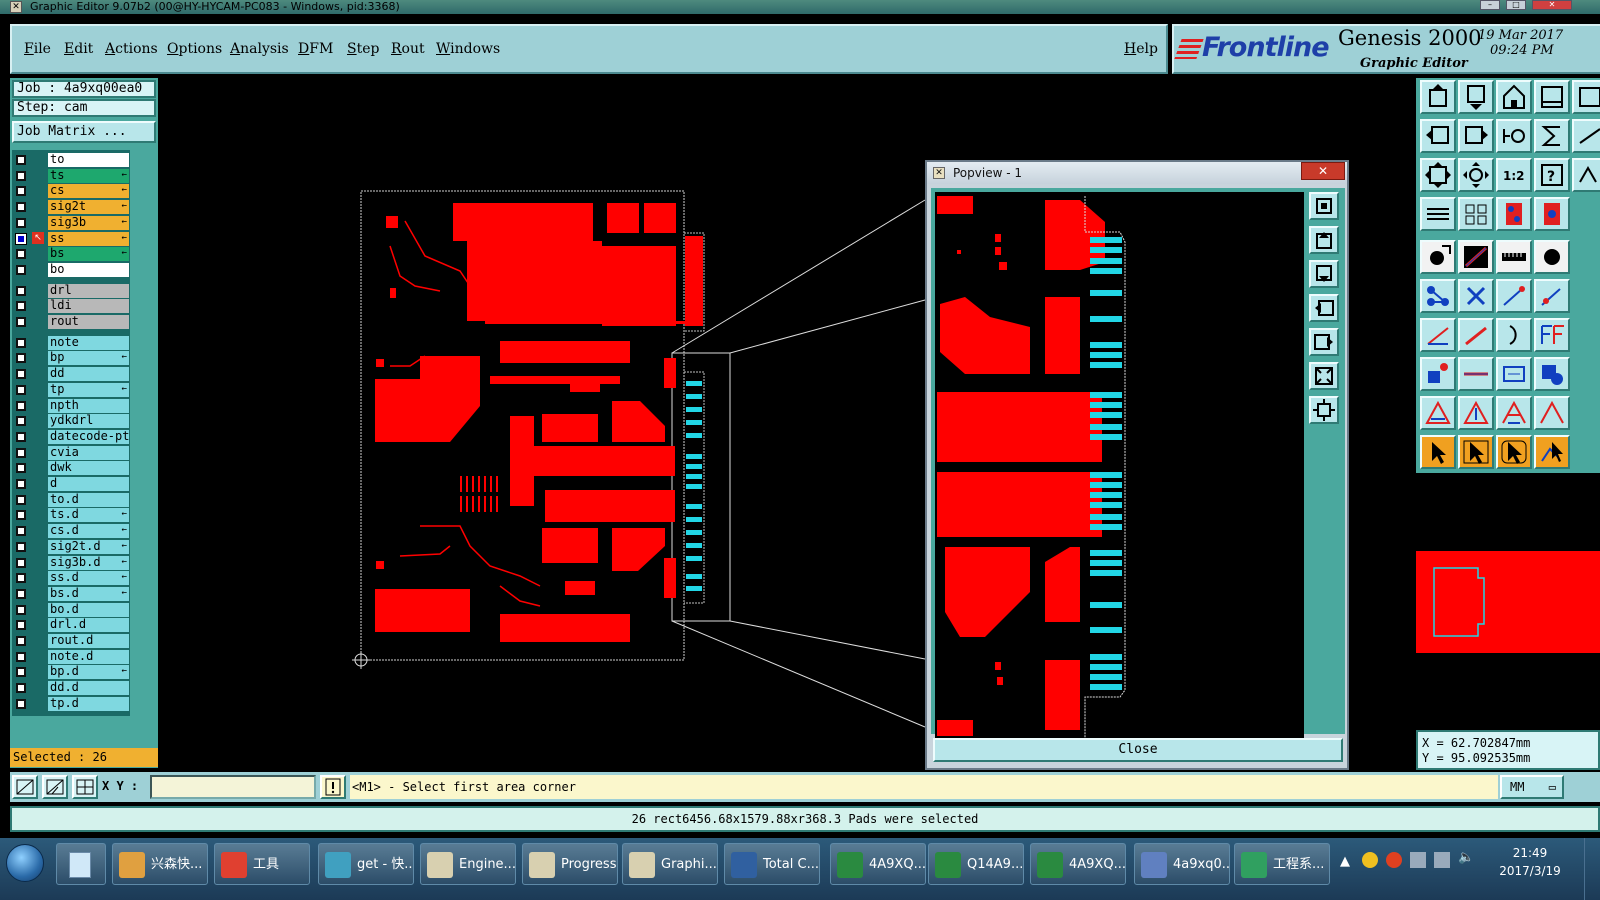 The image size is (1600, 900). Describe the element at coordinates (1476, 97) in the screenshot. I see `zoom-down-icon` at that location.